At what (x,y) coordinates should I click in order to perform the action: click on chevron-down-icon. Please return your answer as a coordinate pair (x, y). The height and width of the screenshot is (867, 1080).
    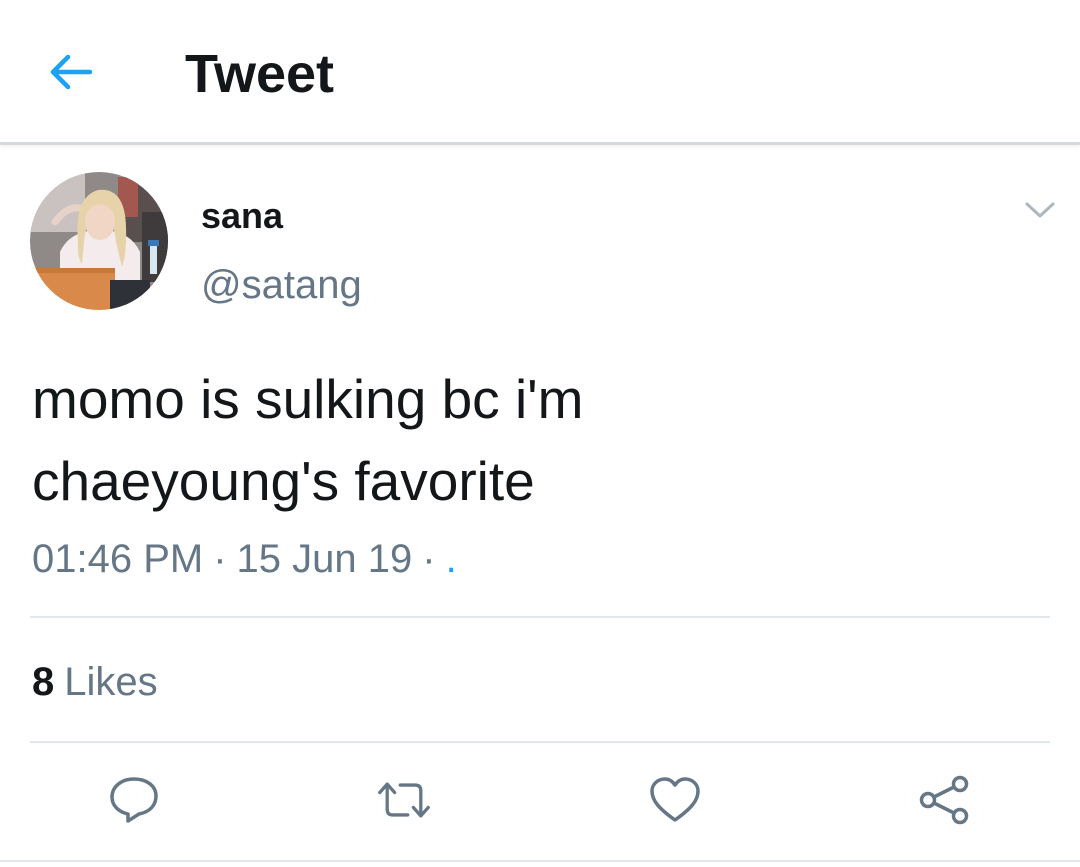
    Looking at the image, I should click on (1040, 210).